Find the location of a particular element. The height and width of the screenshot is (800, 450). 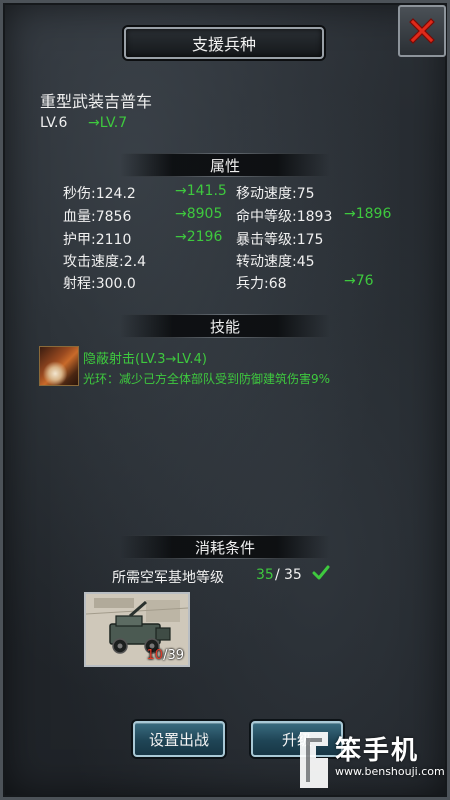

stat-hit-level-next: →1896 is located at coordinates (368, 214).